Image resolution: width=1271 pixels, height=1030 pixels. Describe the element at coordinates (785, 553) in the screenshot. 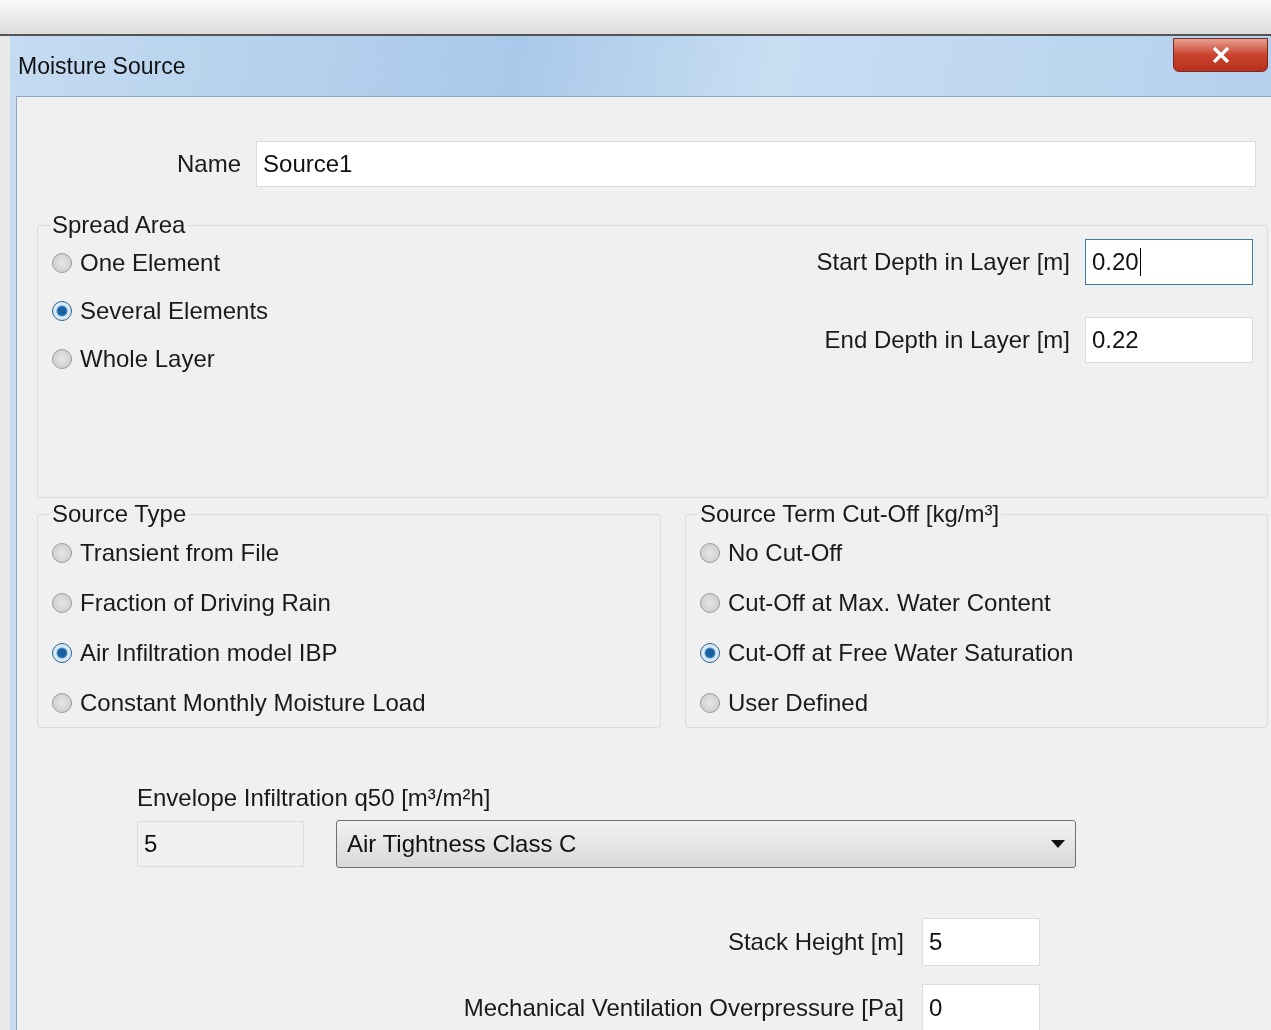

I see `radio-label: No Cut-Off` at that location.